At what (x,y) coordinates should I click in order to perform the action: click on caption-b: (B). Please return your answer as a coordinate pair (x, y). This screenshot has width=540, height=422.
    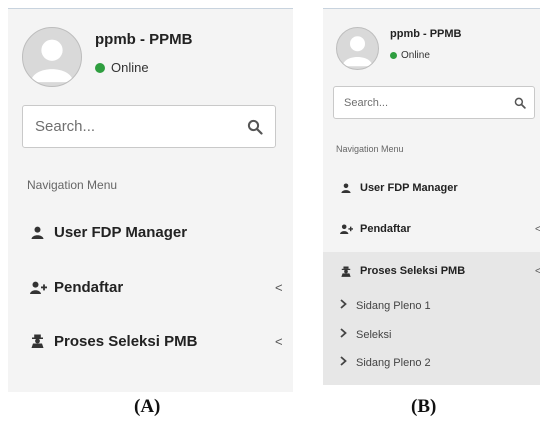
    Looking at the image, I should click on (424, 406).